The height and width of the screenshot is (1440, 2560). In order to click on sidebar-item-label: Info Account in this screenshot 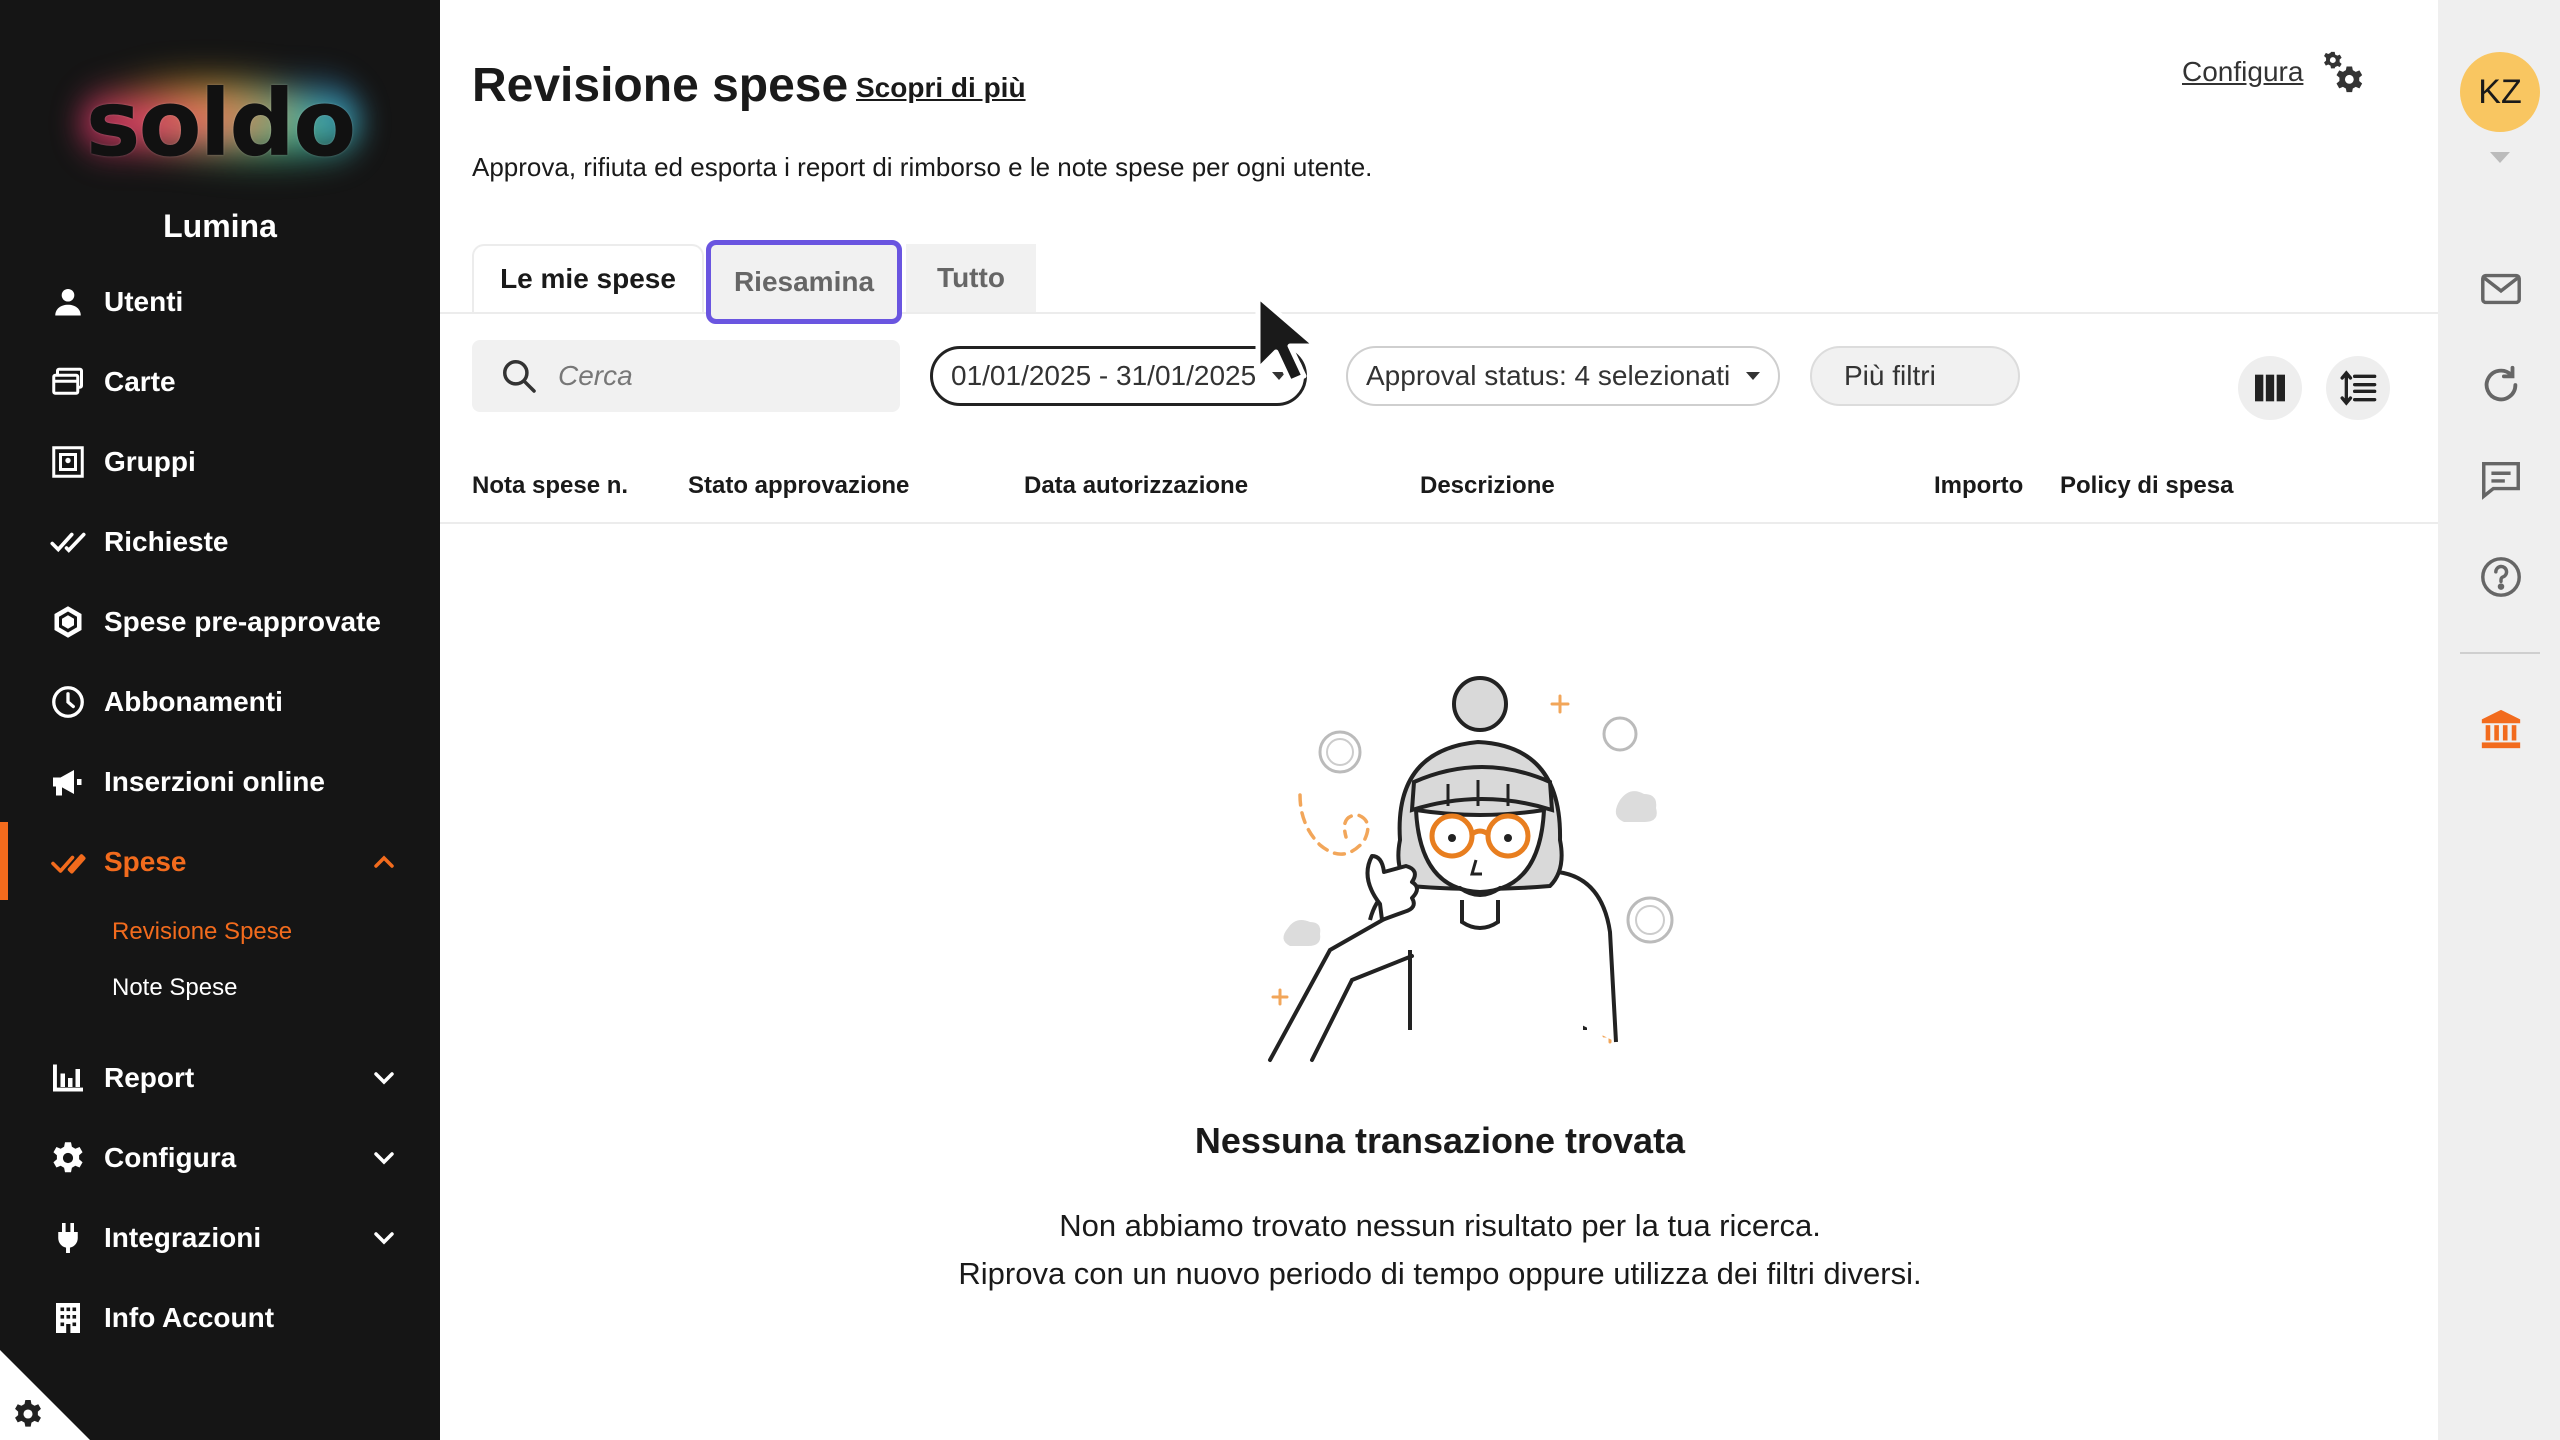, I will do `click(189, 1317)`.